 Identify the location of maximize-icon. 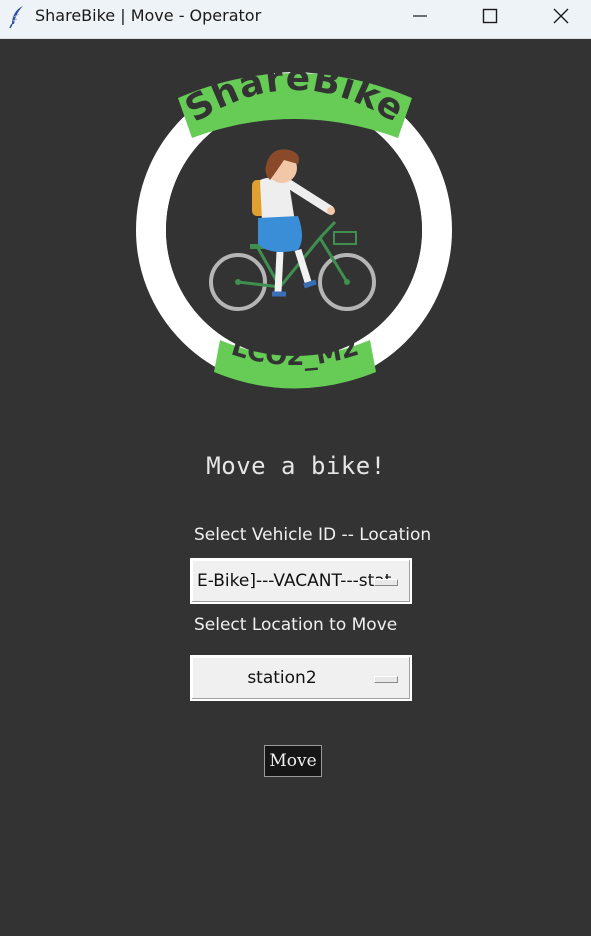
(490, 16).